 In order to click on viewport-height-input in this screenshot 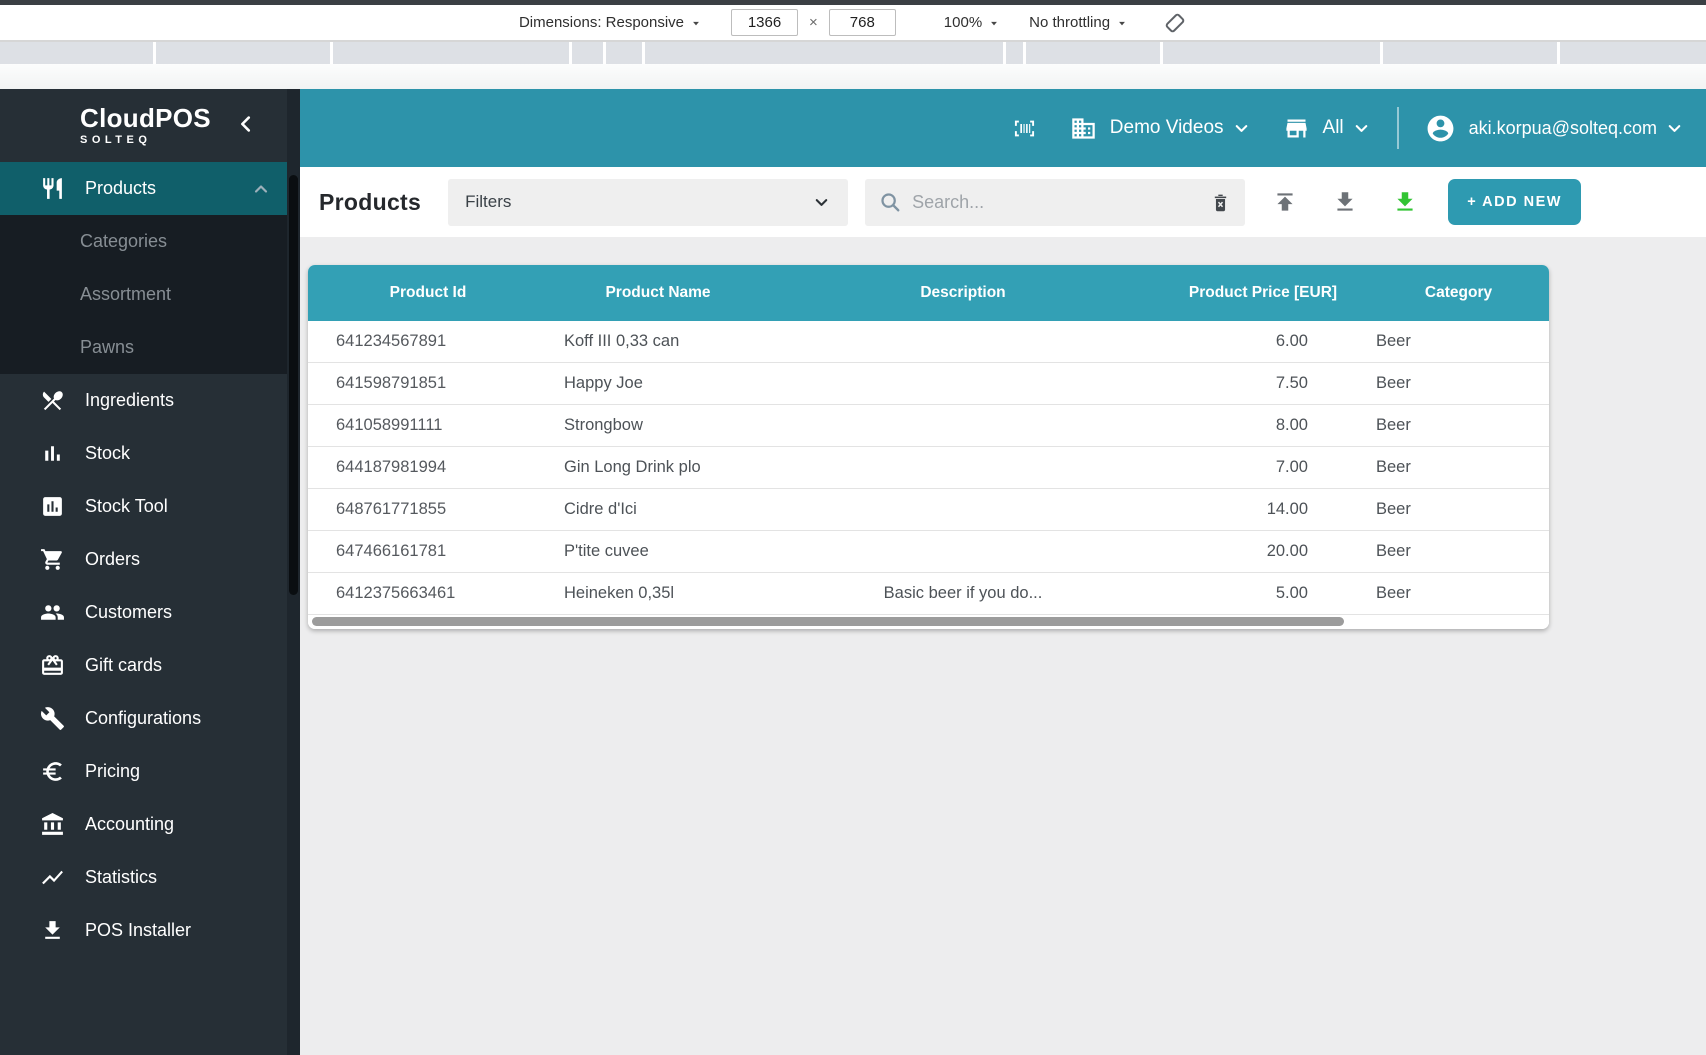, I will do `click(862, 22)`.